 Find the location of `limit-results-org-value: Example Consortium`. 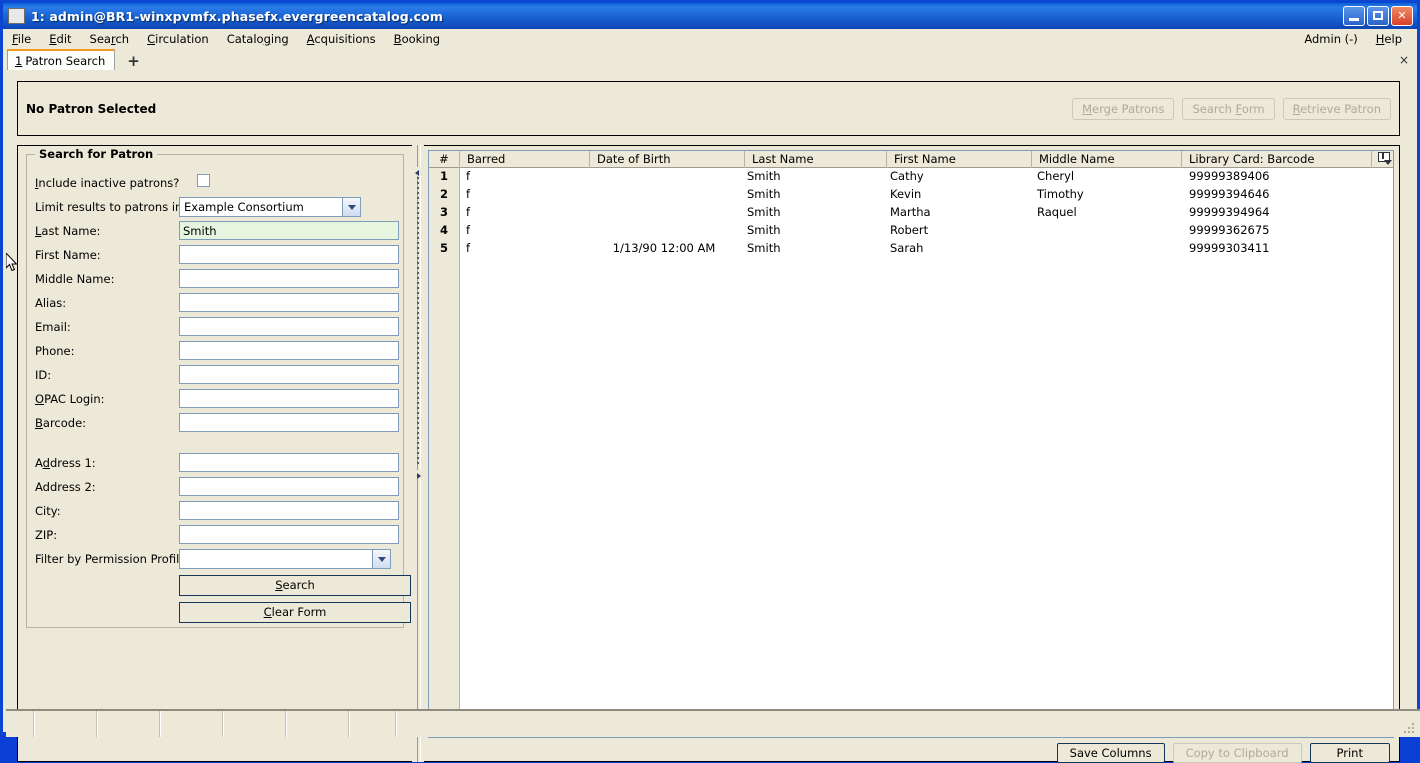

limit-results-org-value: Example Consortium is located at coordinates (244, 207).